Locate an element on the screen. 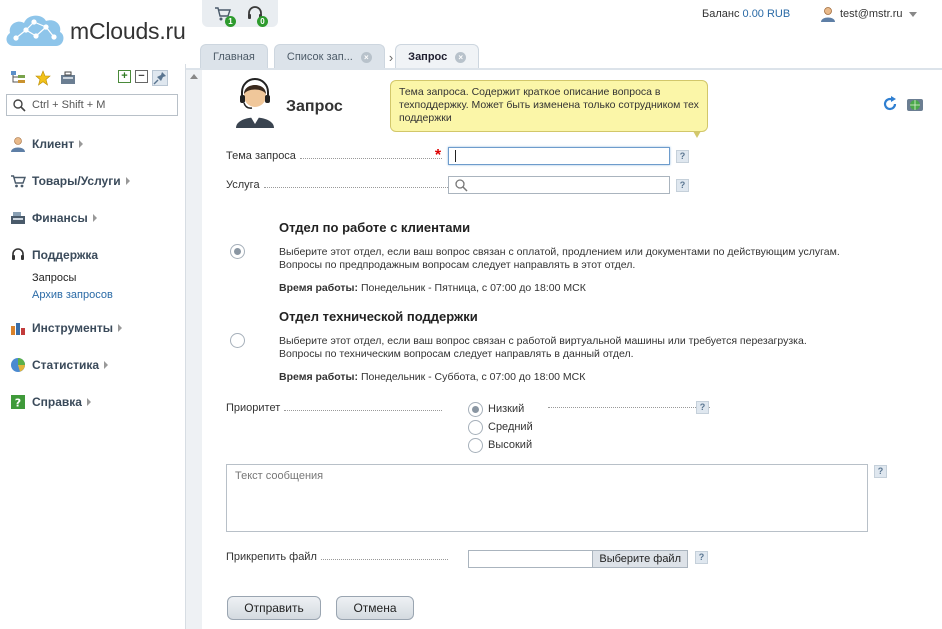 The height and width of the screenshot is (629, 942). department-clients-radio is located at coordinates (237, 251).